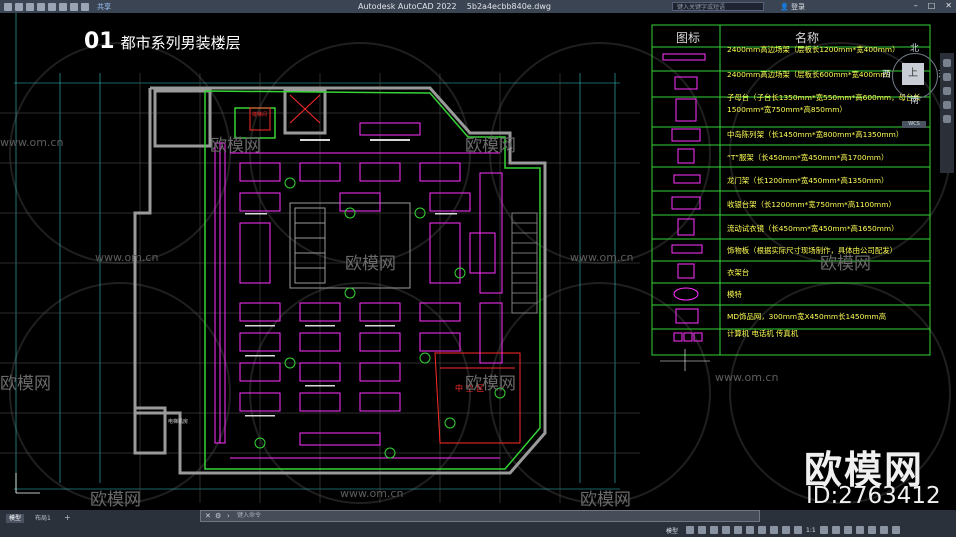 The height and width of the screenshot is (537, 956). I want to click on window-controls: – □ ✕, so click(933, 5).